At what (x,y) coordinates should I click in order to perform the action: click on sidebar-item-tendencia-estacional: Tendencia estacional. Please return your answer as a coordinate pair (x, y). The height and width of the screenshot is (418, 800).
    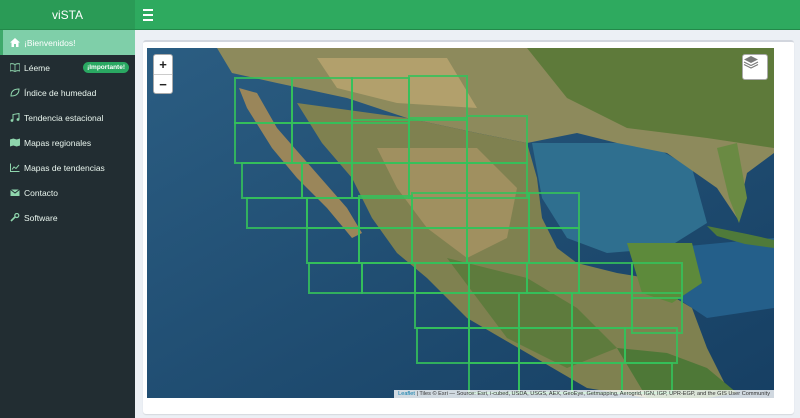
    Looking at the image, I should click on (67, 117).